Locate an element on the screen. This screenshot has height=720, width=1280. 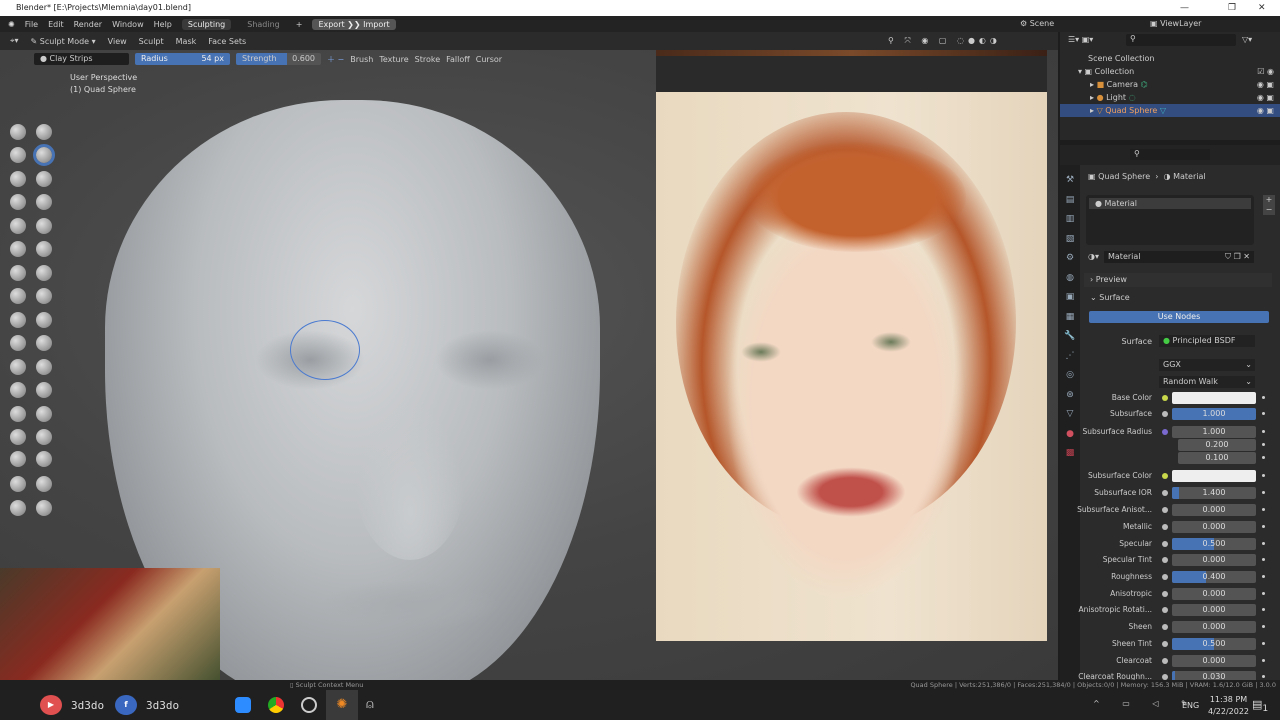
outliner-item-scene-collection: Scene Collection is located at coordinates (1170, 58).